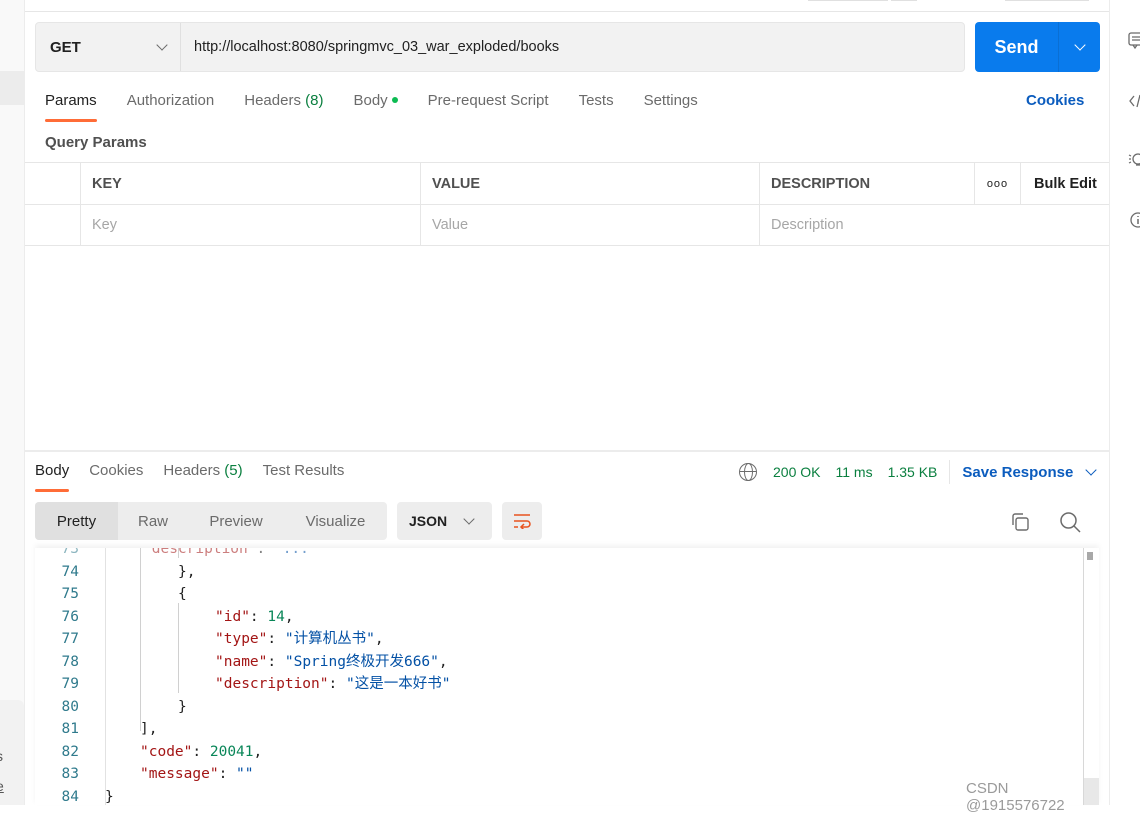 The width and height of the screenshot is (1140, 814). I want to click on checkbox-column-header, so click(53, 183).